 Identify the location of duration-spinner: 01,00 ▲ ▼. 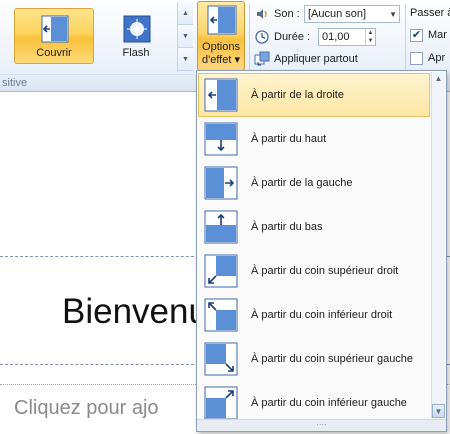
(347, 37).